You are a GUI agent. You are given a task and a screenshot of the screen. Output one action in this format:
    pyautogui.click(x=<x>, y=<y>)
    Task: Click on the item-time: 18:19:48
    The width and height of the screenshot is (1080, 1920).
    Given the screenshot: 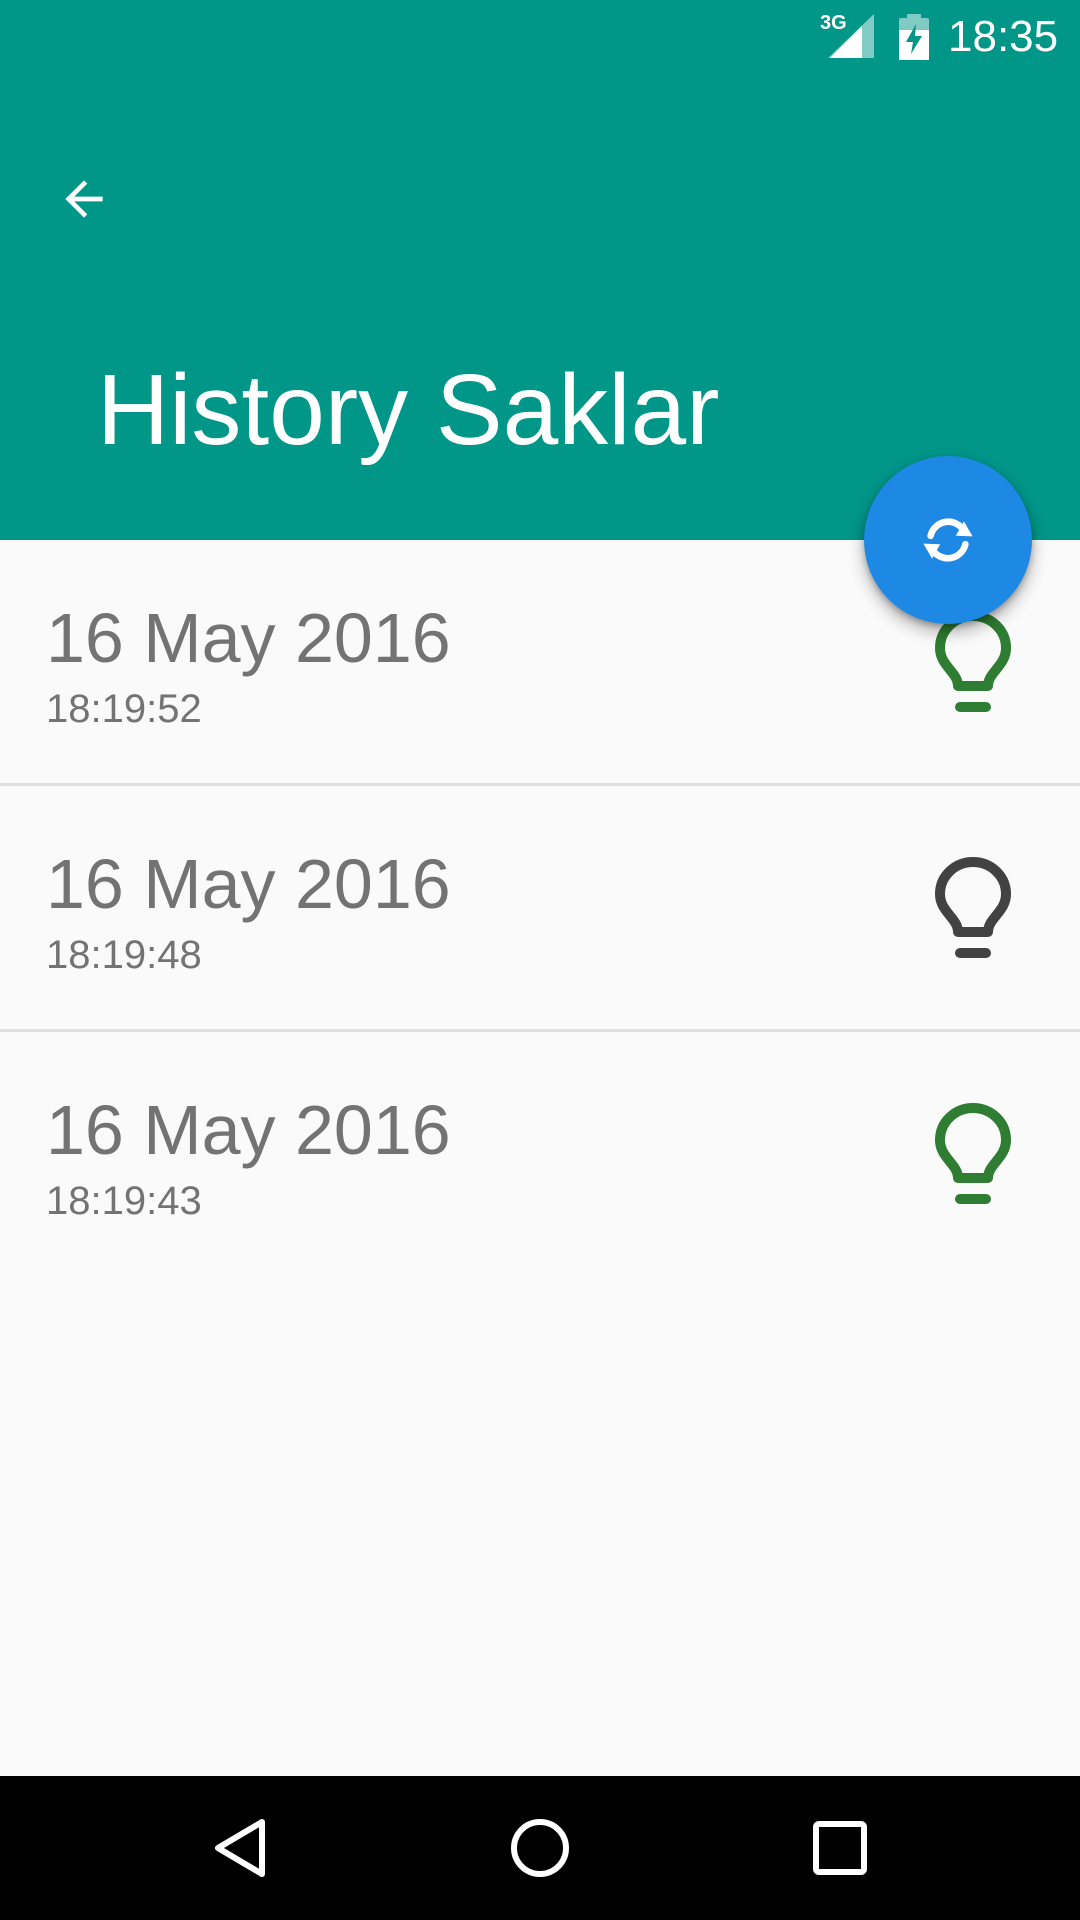 What is the action you would take?
    pyautogui.click(x=124, y=955)
    